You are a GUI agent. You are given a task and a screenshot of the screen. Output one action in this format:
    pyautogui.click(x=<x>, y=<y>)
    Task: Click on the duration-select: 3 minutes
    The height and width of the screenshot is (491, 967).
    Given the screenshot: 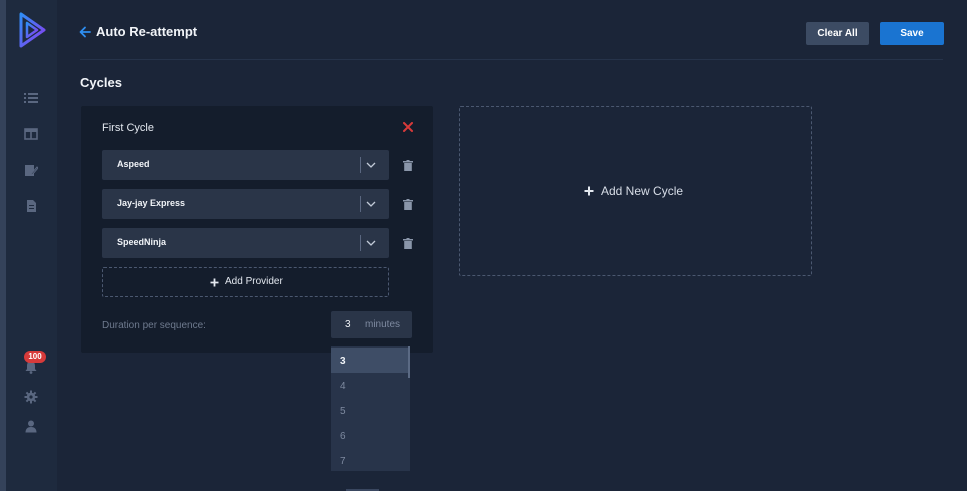 What is the action you would take?
    pyautogui.click(x=371, y=324)
    